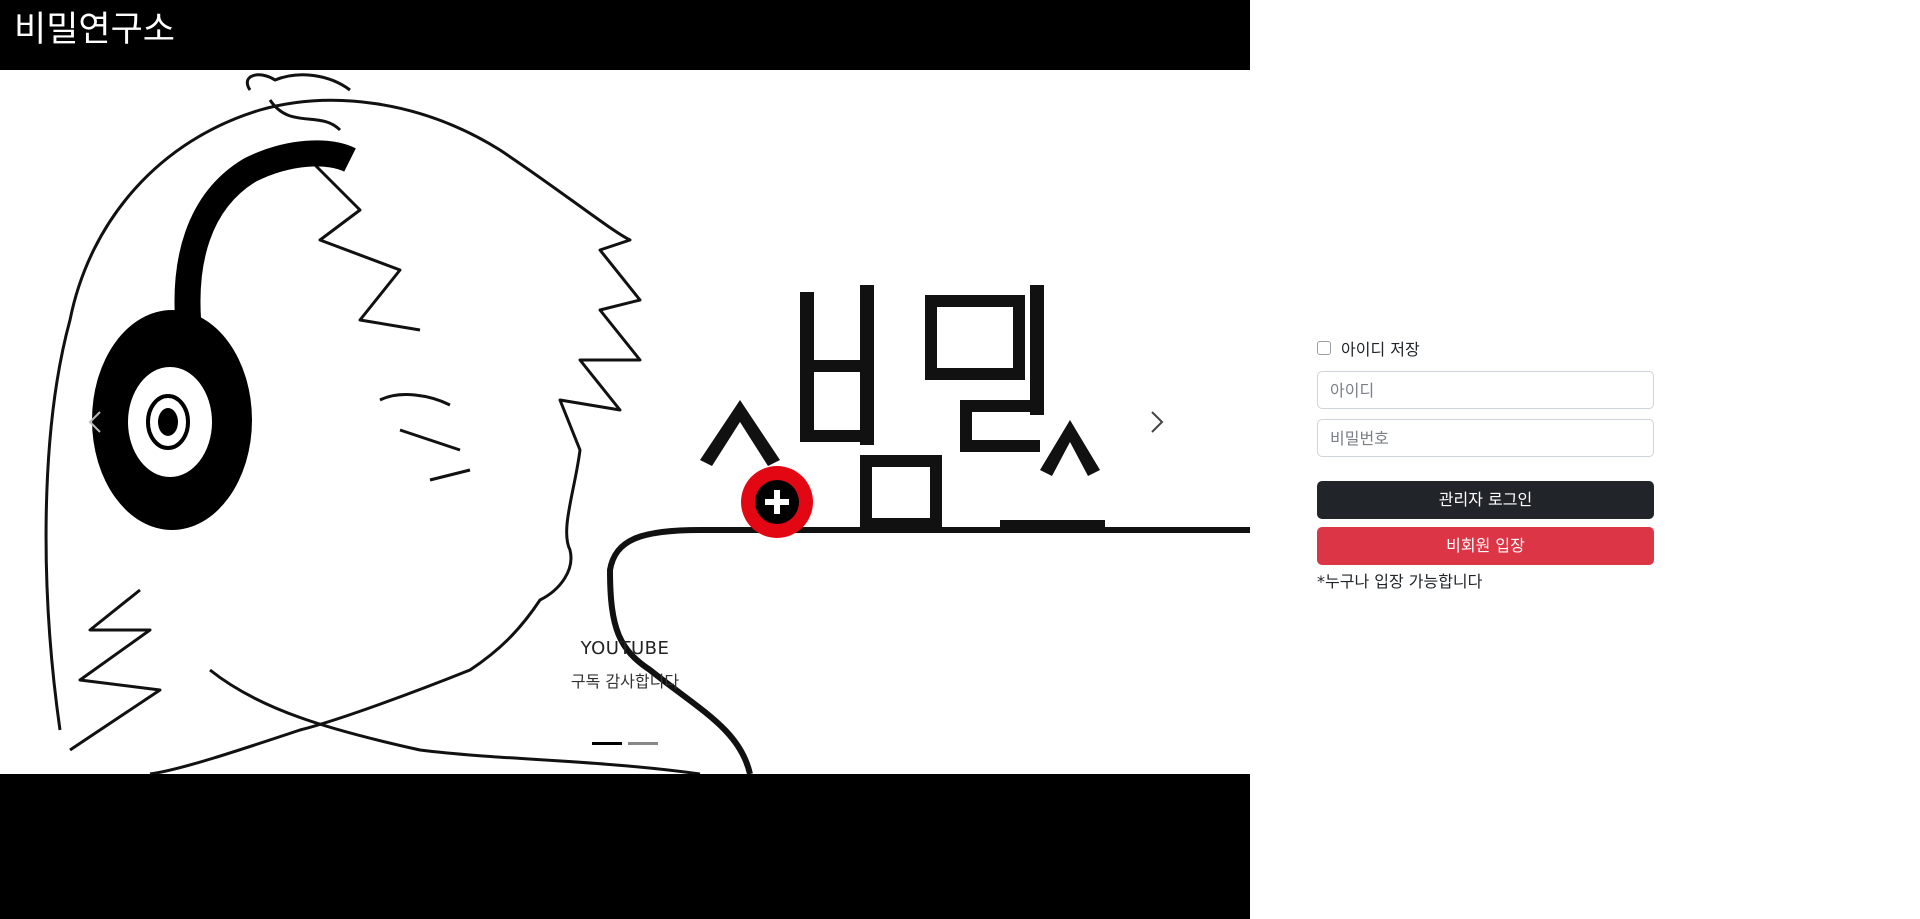 The height and width of the screenshot is (919, 1920). I want to click on brand-title: 비밀연구소, so click(94, 30).